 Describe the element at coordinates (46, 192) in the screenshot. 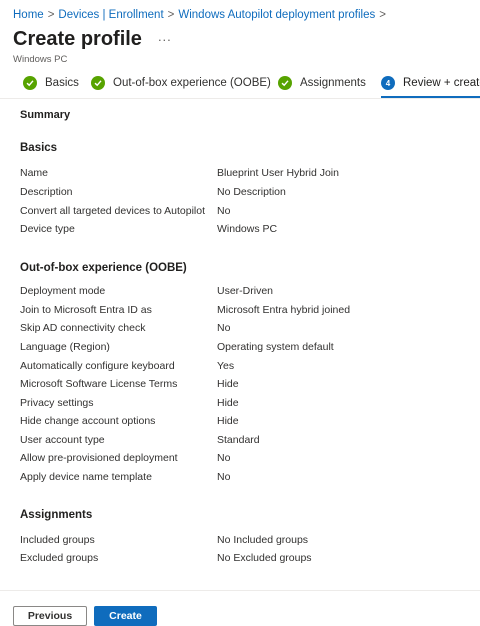

I see `field-label: Description` at that location.